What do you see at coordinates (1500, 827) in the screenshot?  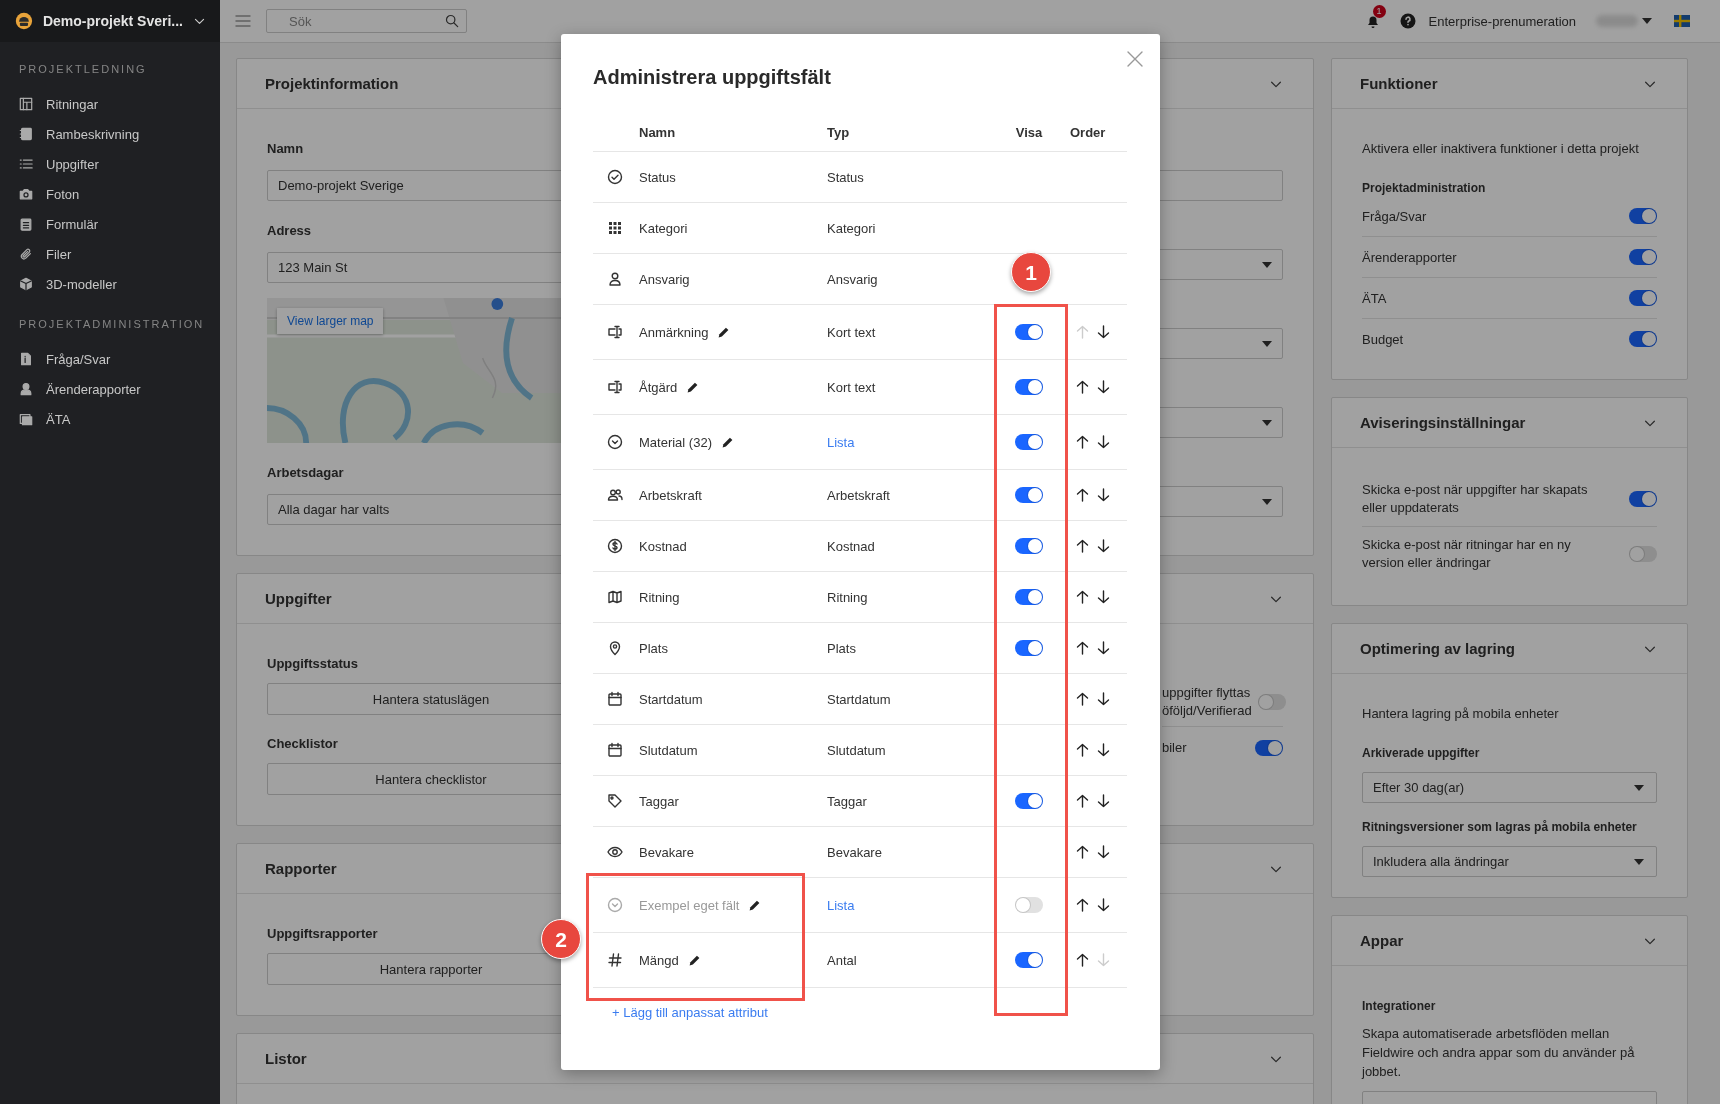 I see `section-label: Ritningsversioner som lagras på mobila enheter` at bounding box center [1500, 827].